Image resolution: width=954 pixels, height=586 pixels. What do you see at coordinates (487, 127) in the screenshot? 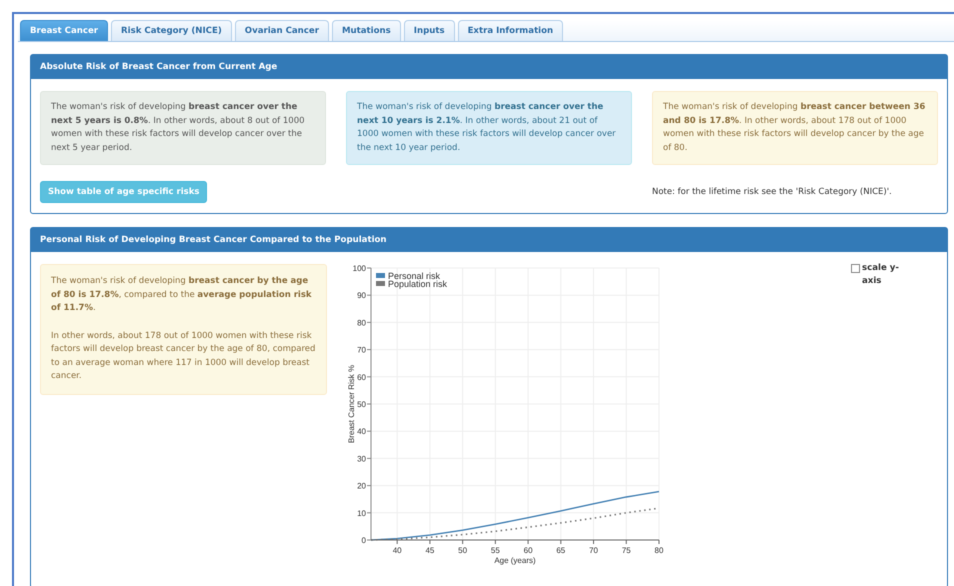
I see `risk-text: The woman's risk of developing breast cancer over the next 10 years is 2.1%. In other words, about 21 out of 1000 women with these risk factors will develop cancer over the next 10 year period.` at bounding box center [487, 127].